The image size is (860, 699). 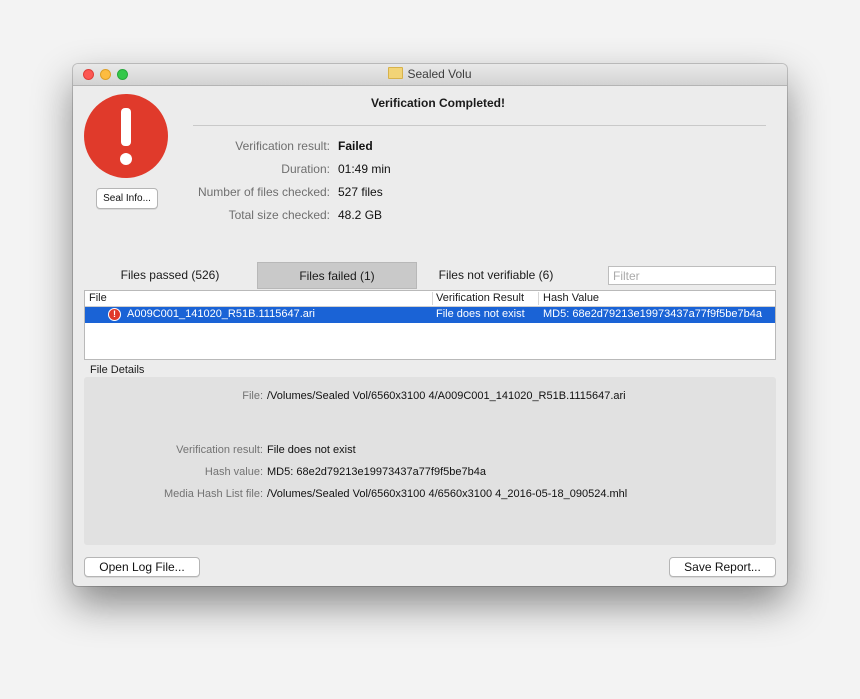 What do you see at coordinates (479, 125) in the screenshot?
I see `heading-divider` at bounding box center [479, 125].